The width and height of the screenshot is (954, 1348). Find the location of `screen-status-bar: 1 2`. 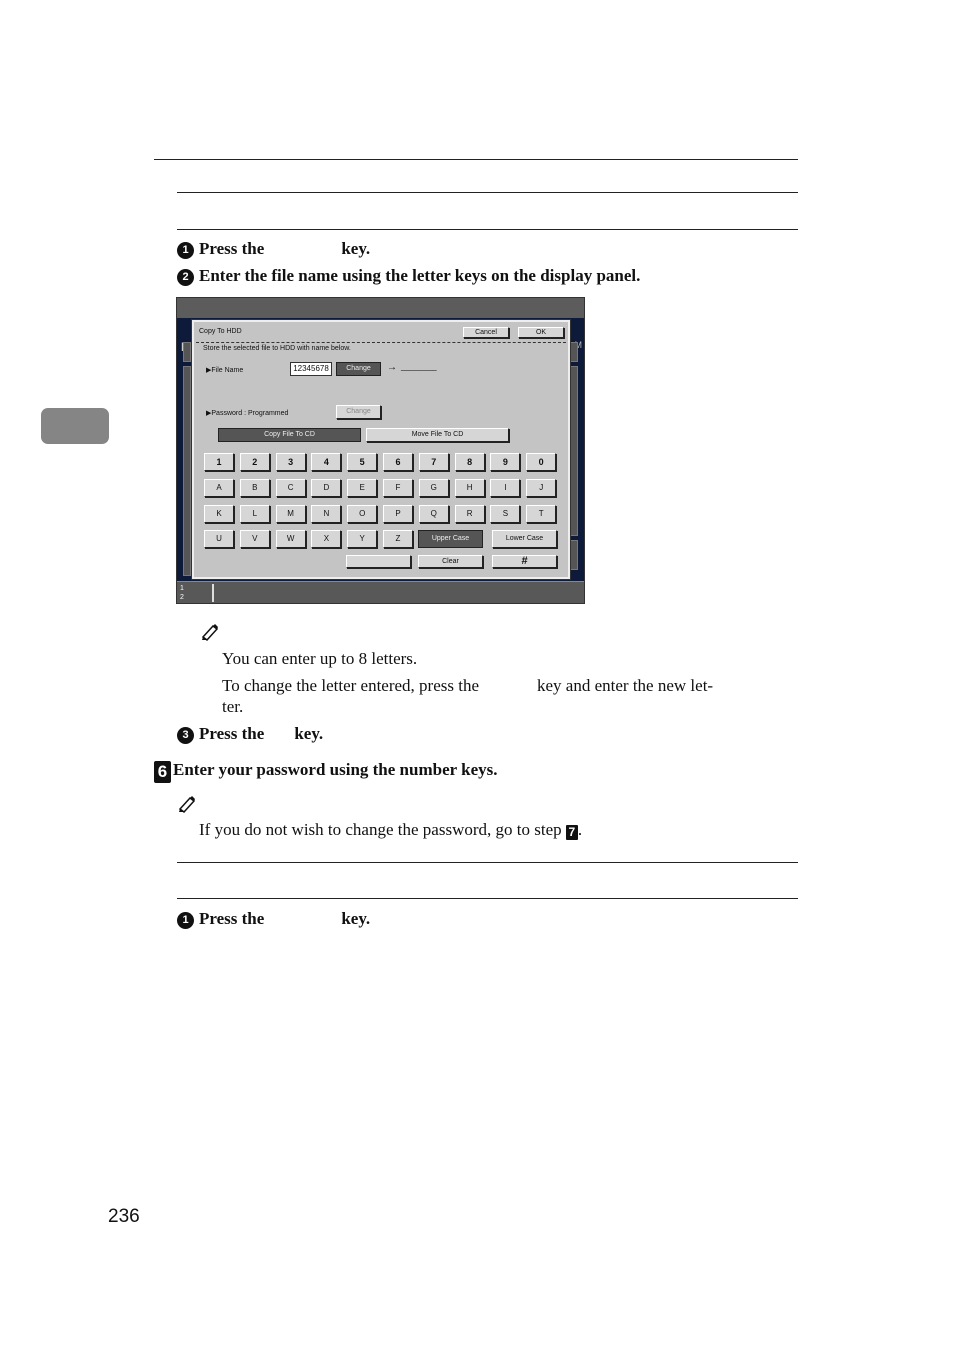

screen-status-bar: 1 2 is located at coordinates (380, 592).